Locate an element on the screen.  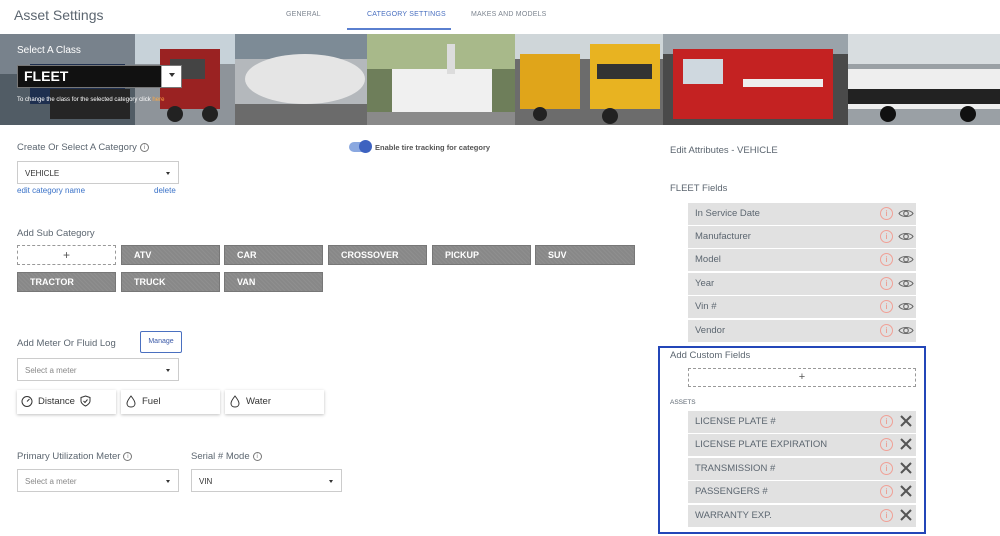
category-dropdown: VEHICLE is located at coordinates (98, 172).